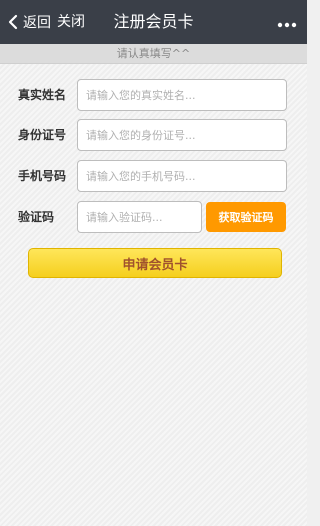  I want to click on name-input, so click(182, 95).